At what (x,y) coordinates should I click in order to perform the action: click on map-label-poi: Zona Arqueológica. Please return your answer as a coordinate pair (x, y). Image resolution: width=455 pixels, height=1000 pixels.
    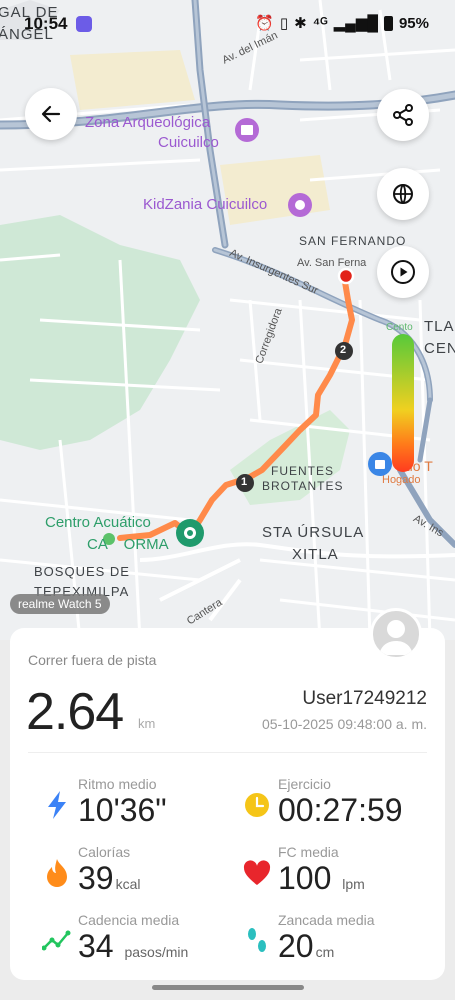
    Looking at the image, I should click on (147, 122).